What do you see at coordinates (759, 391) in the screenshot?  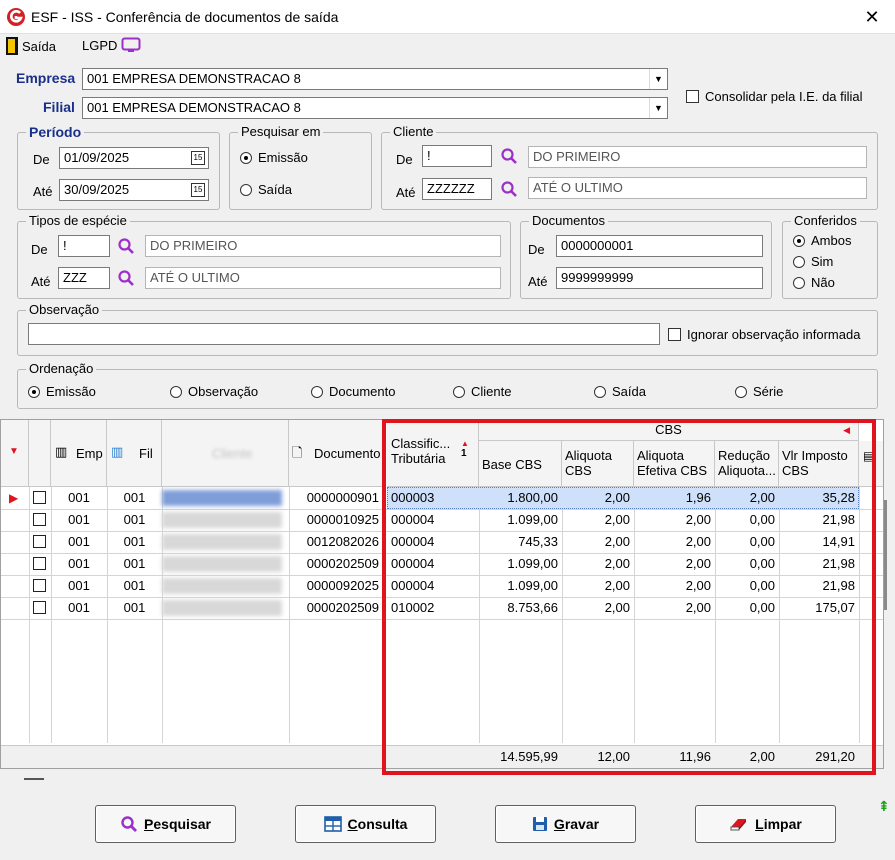 I see `ordenacao-serie-radio: Série` at bounding box center [759, 391].